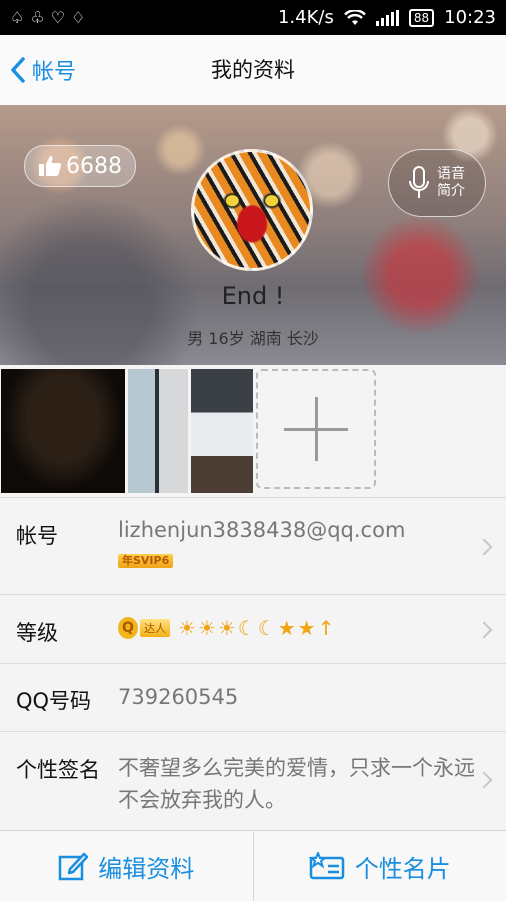  Describe the element at coordinates (403, 866) in the screenshot. I see `profile-card-label: 个性名片` at that location.